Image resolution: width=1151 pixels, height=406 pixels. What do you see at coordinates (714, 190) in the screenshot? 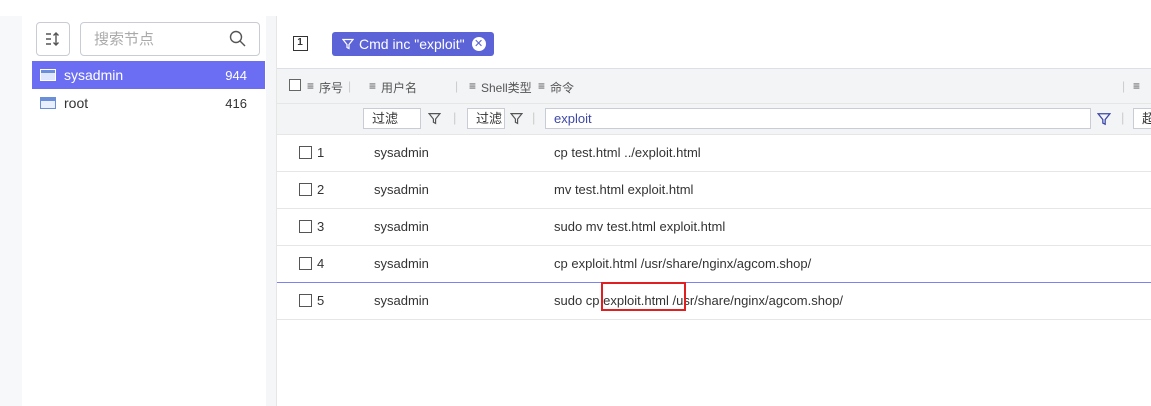
I see `table-row: 2 sysadmin mv test.html exploit.html` at bounding box center [714, 190].